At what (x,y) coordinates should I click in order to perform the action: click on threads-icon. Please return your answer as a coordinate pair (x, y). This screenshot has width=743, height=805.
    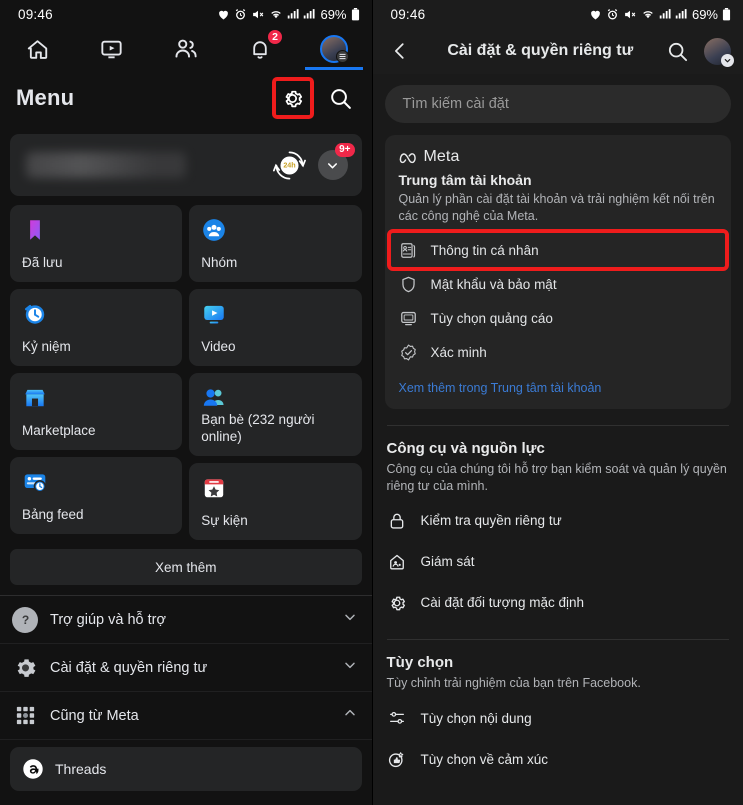
    Looking at the image, I should click on (33, 769).